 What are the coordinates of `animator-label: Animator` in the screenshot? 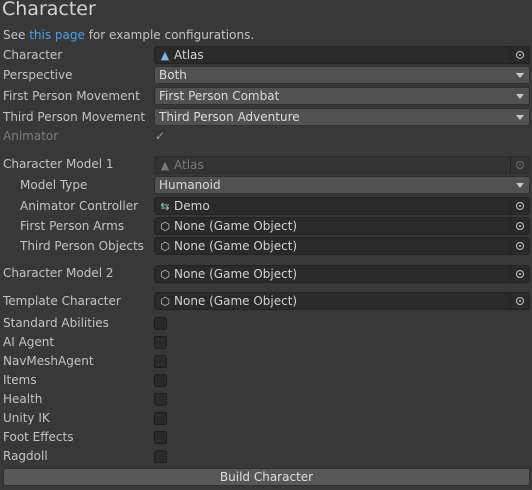 It's located at (31, 136).